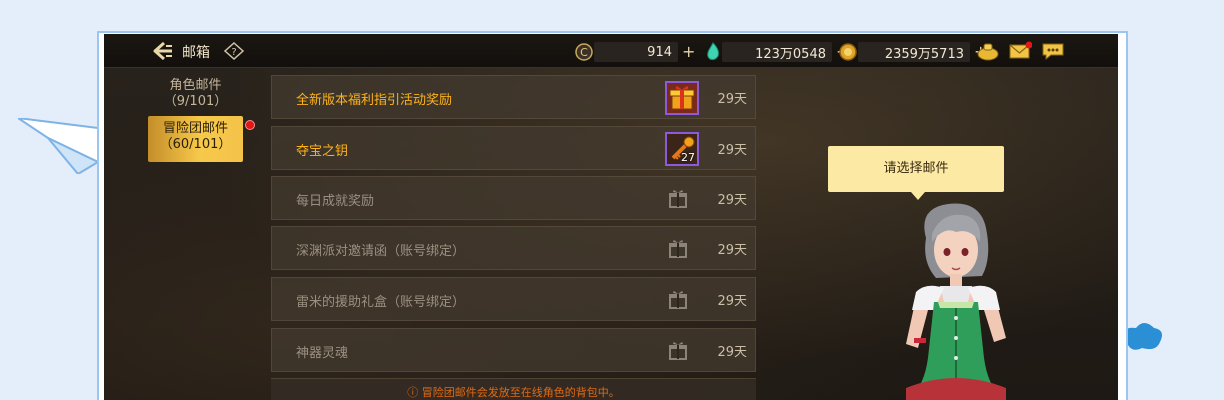  I want to click on gold-value: 2359万5713, so click(924, 54).